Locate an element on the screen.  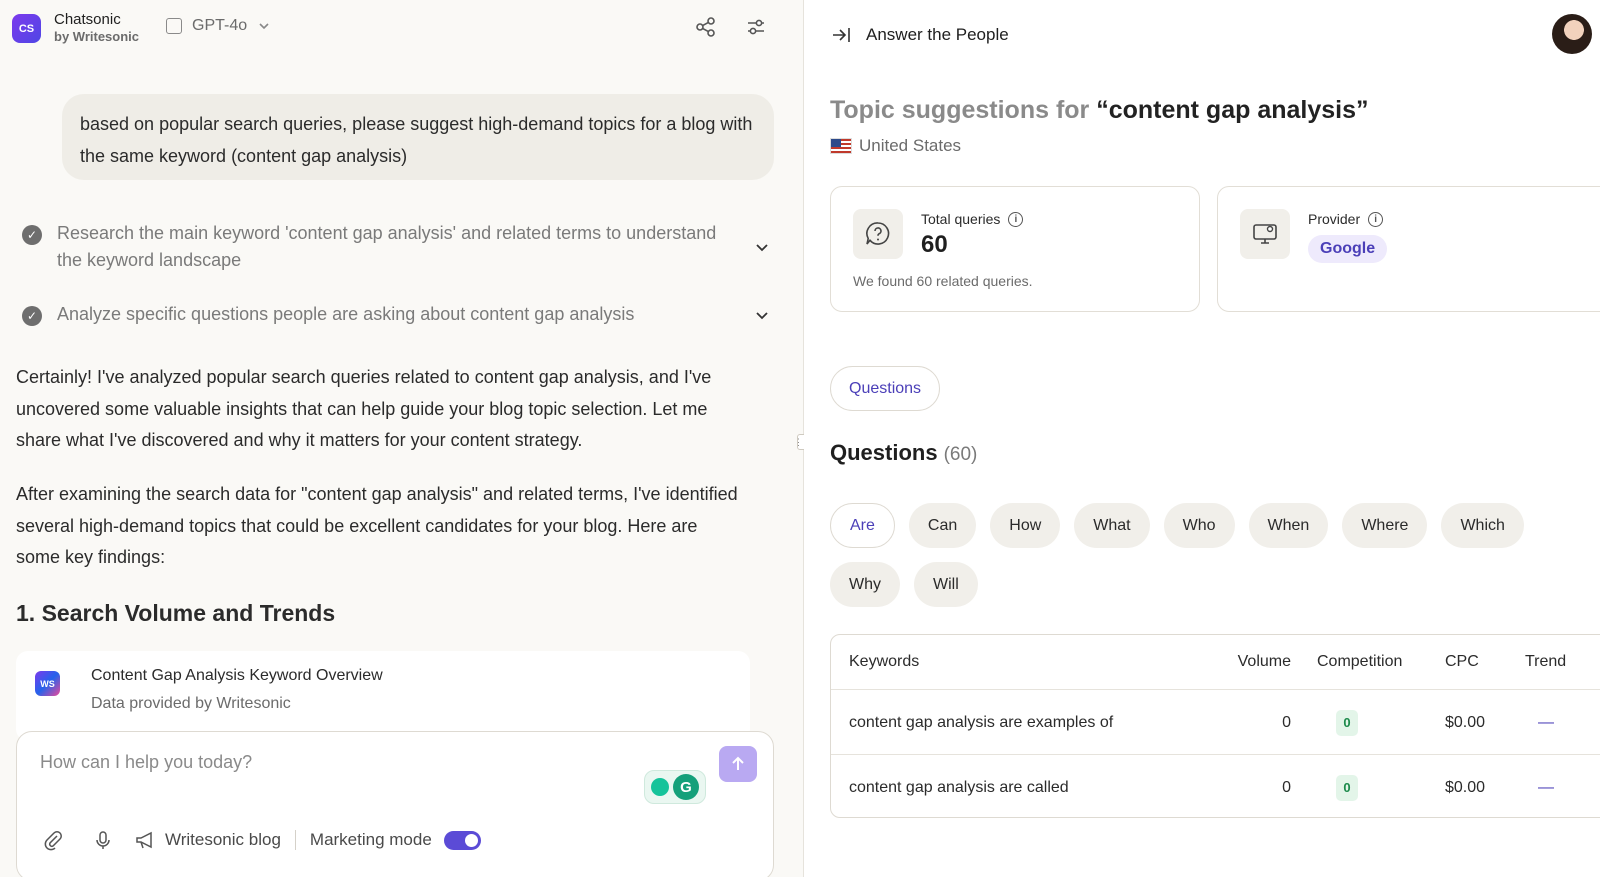
user-avatar is located at coordinates (1572, 34).